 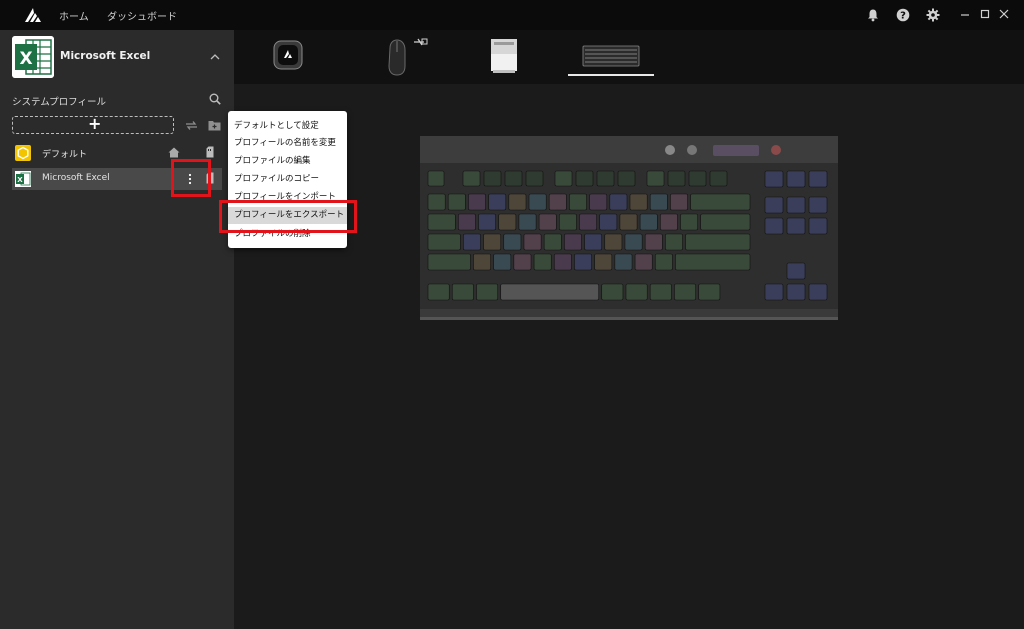 What do you see at coordinates (287, 179) in the screenshot?
I see `menu-item-copy: プロファイルのコピー` at bounding box center [287, 179].